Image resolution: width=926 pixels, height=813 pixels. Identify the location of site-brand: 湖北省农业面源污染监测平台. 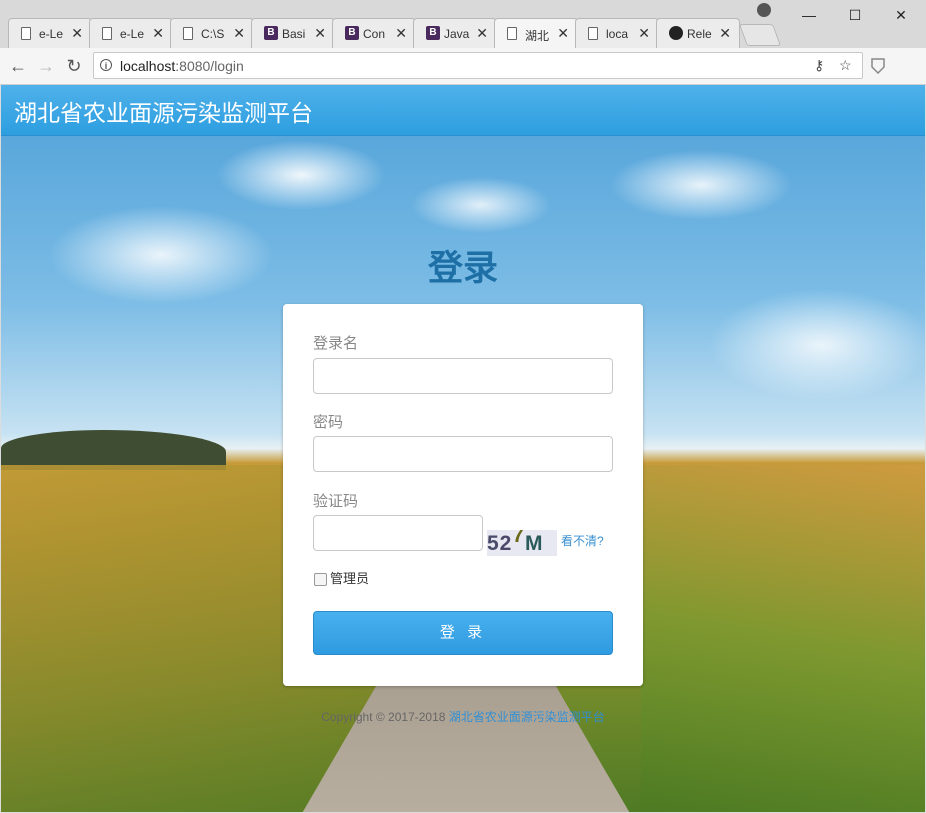
(163, 111).